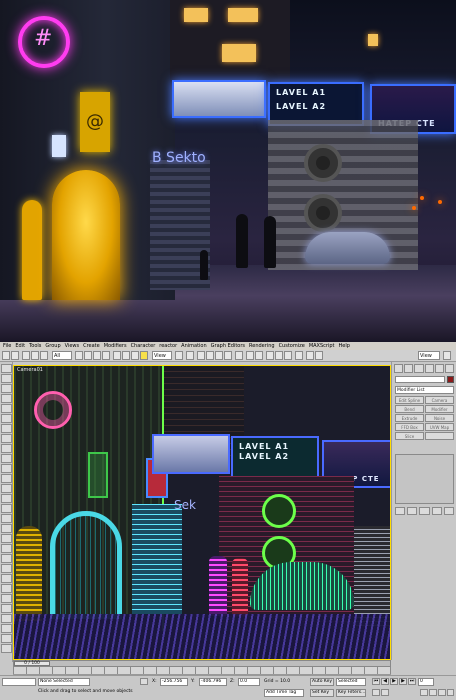 This screenshot has height=700, width=456. I want to click on menu-customize: Customize, so click(292, 346).